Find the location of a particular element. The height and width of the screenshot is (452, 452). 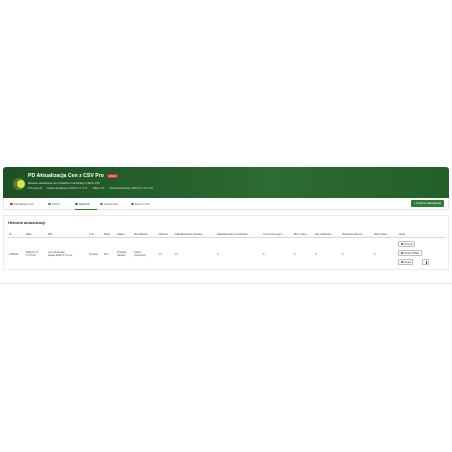

col-shop: Sklep is located at coordinates (107, 234).